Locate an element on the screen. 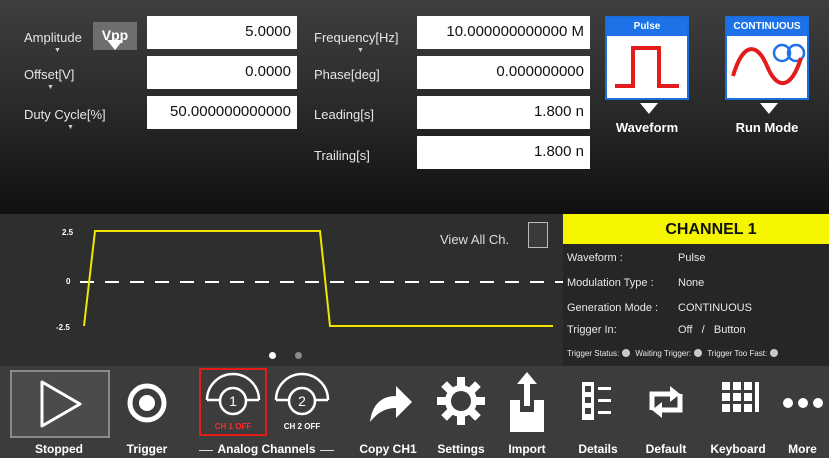 The width and height of the screenshot is (829, 458). frequency-label: Frequency[Hz] is located at coordinates (356, 37).